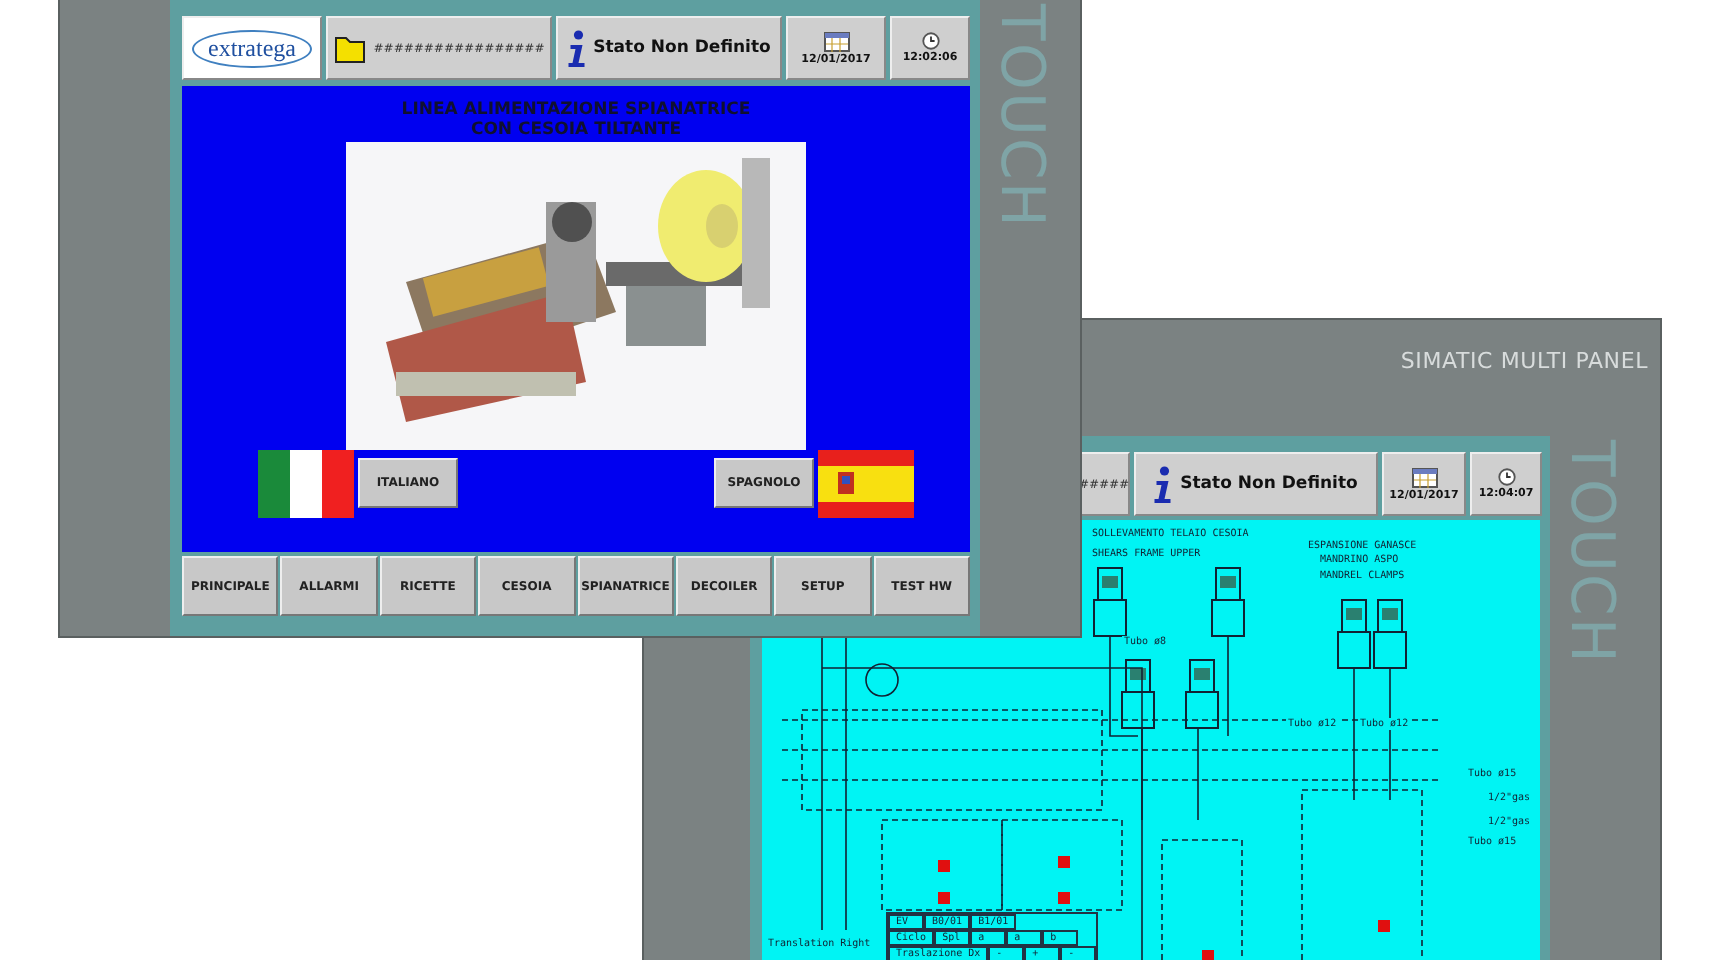  Describe the element at coordinates (576, 120) in the screenshot. I see `screen-title: LINEA ALIMENTAZIONE SPIANATRICE CON CESOIA TILTANTE` at that location.